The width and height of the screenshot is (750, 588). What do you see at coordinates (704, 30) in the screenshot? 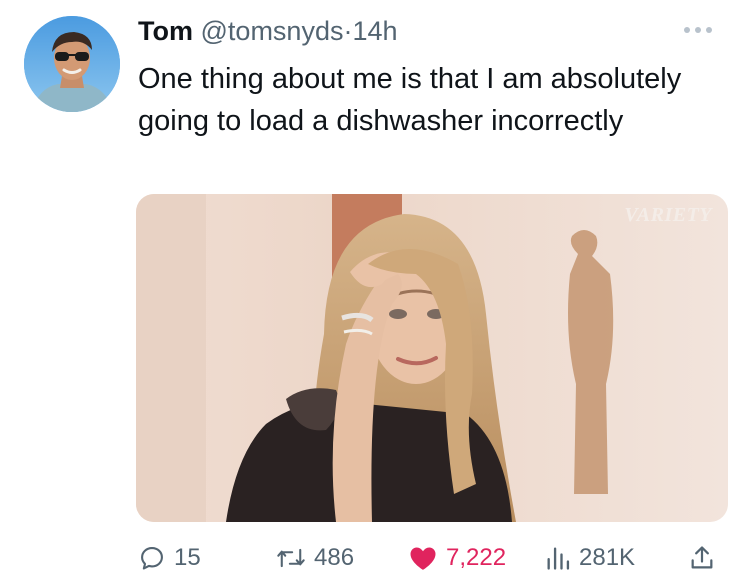
I see `more-icon` at bounding box center [704, 30].